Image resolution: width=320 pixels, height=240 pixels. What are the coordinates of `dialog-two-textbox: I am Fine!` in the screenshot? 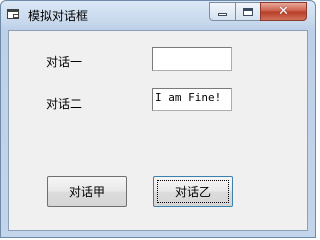 It's located at (192, 99).